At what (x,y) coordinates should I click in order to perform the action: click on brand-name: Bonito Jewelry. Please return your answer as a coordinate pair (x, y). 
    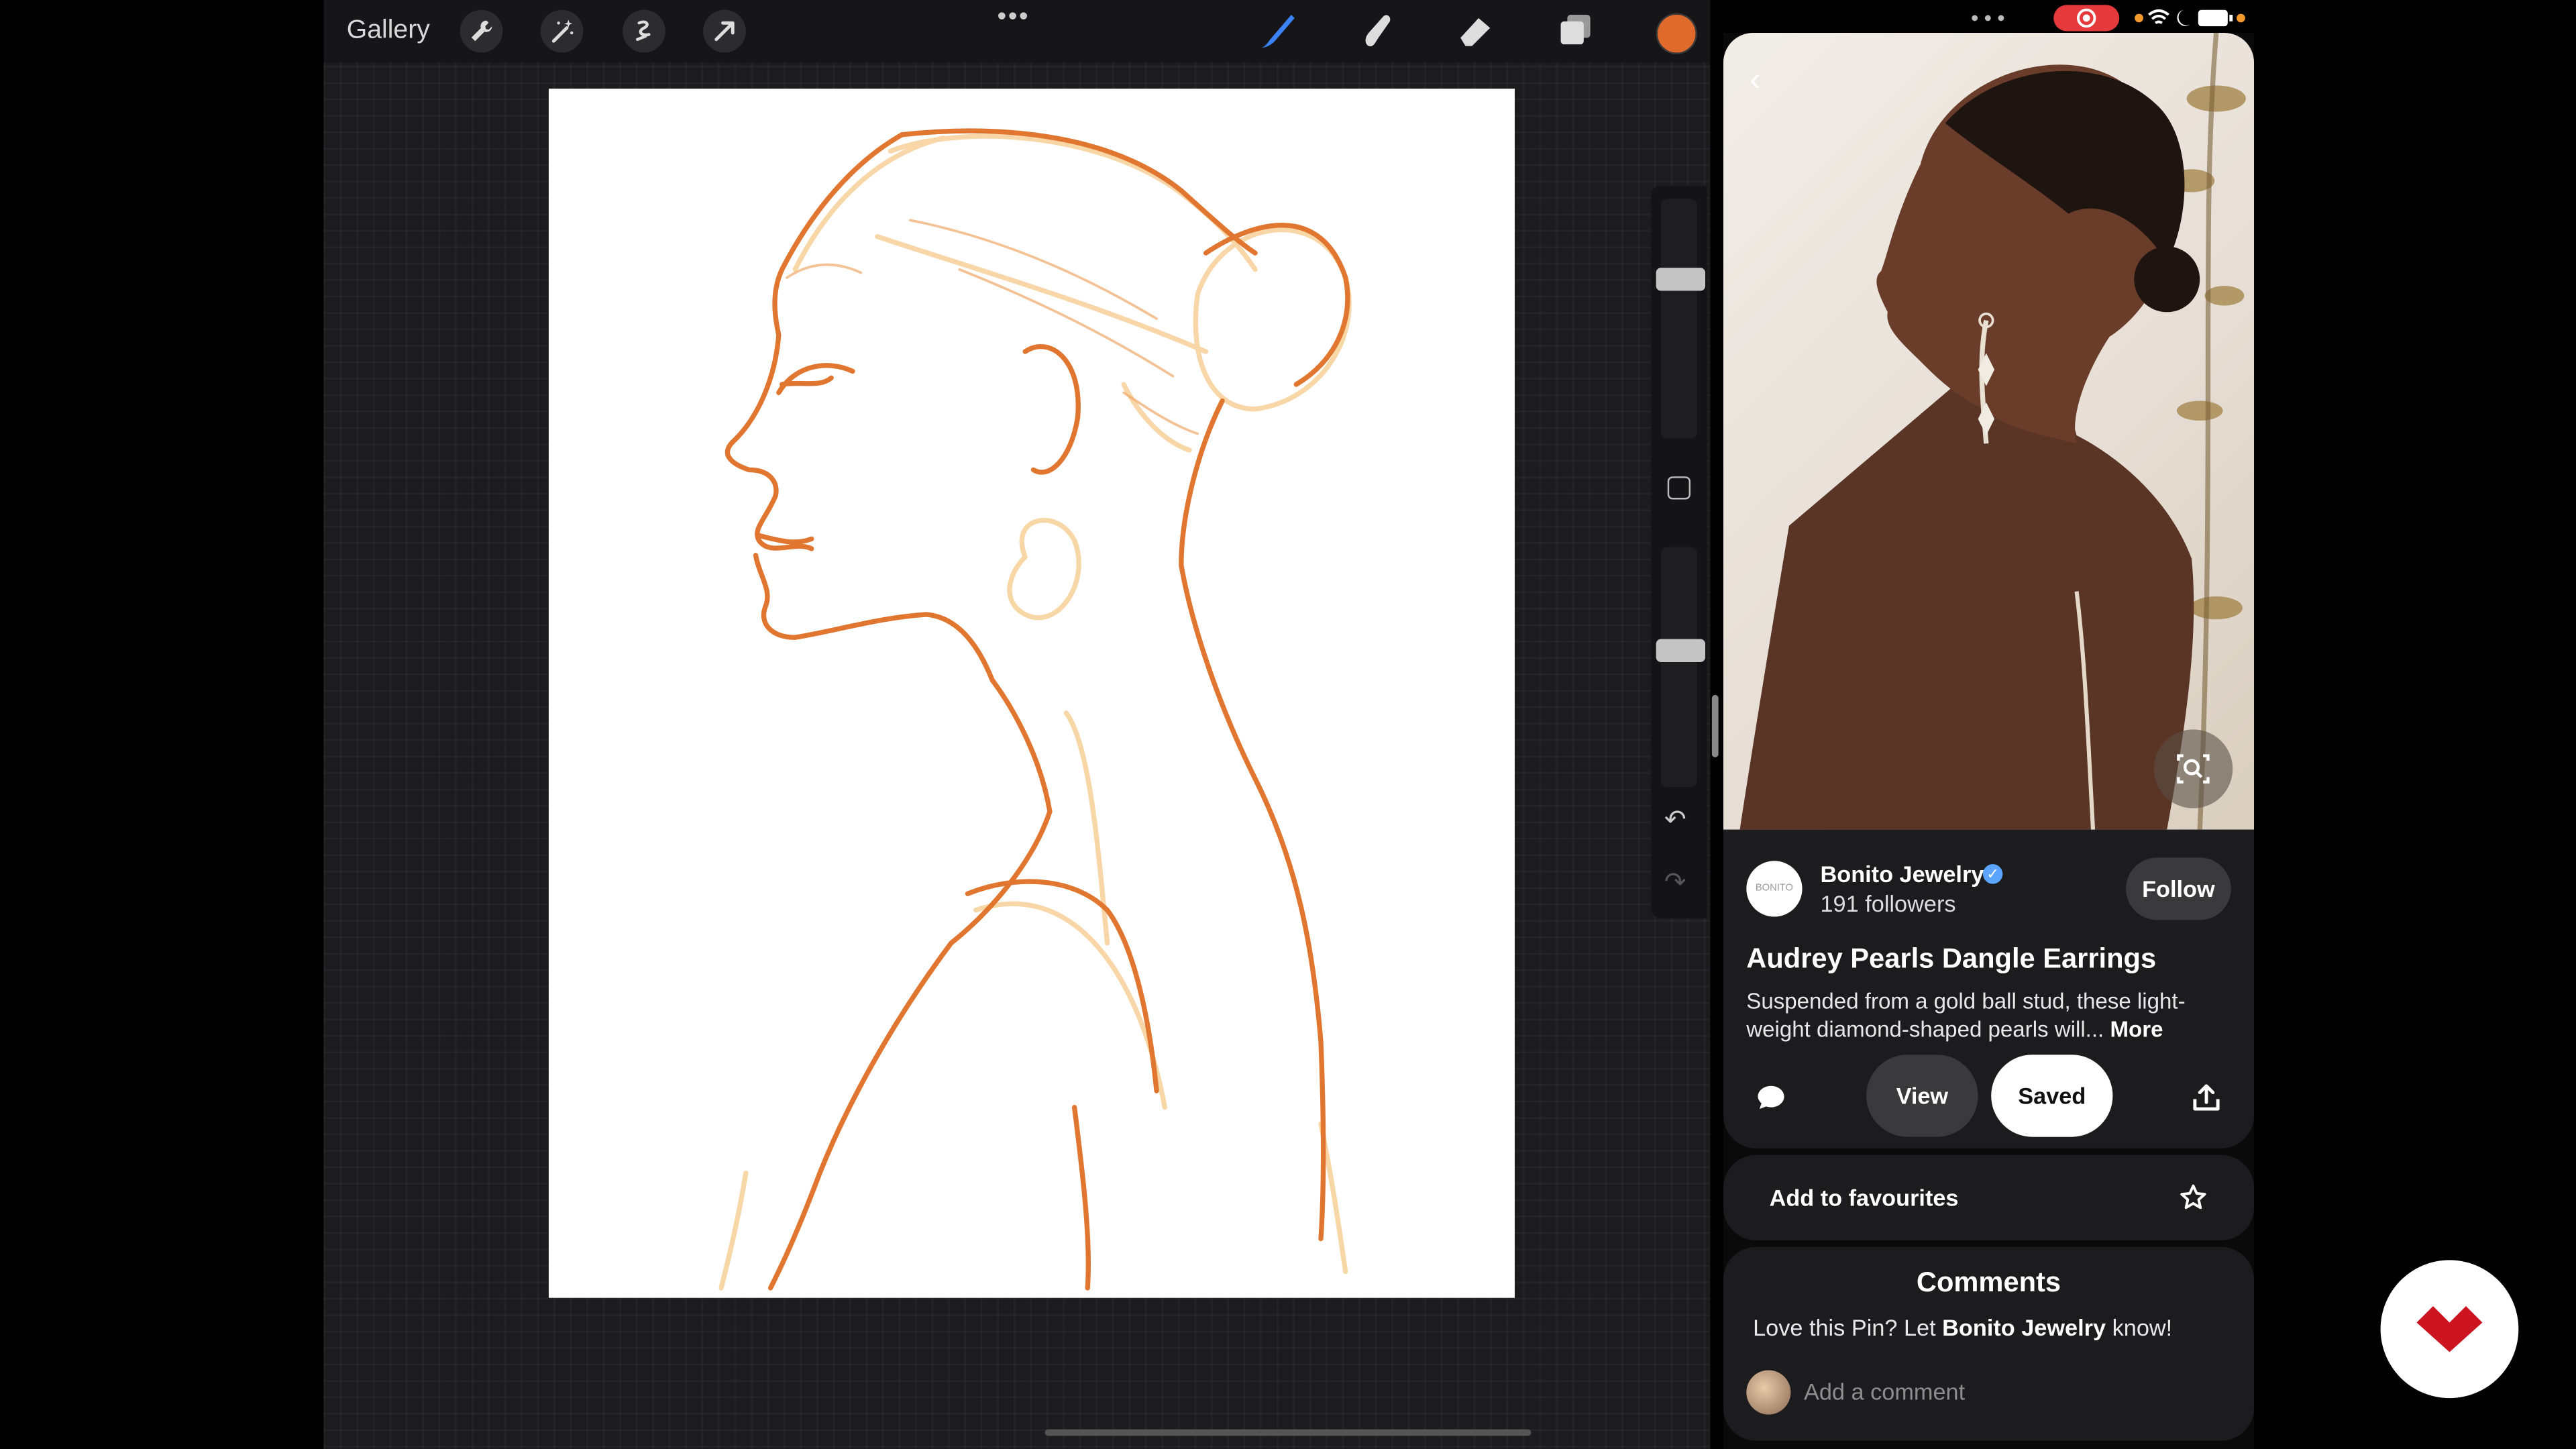
    Looking at the image, I should click on (1902, 874).